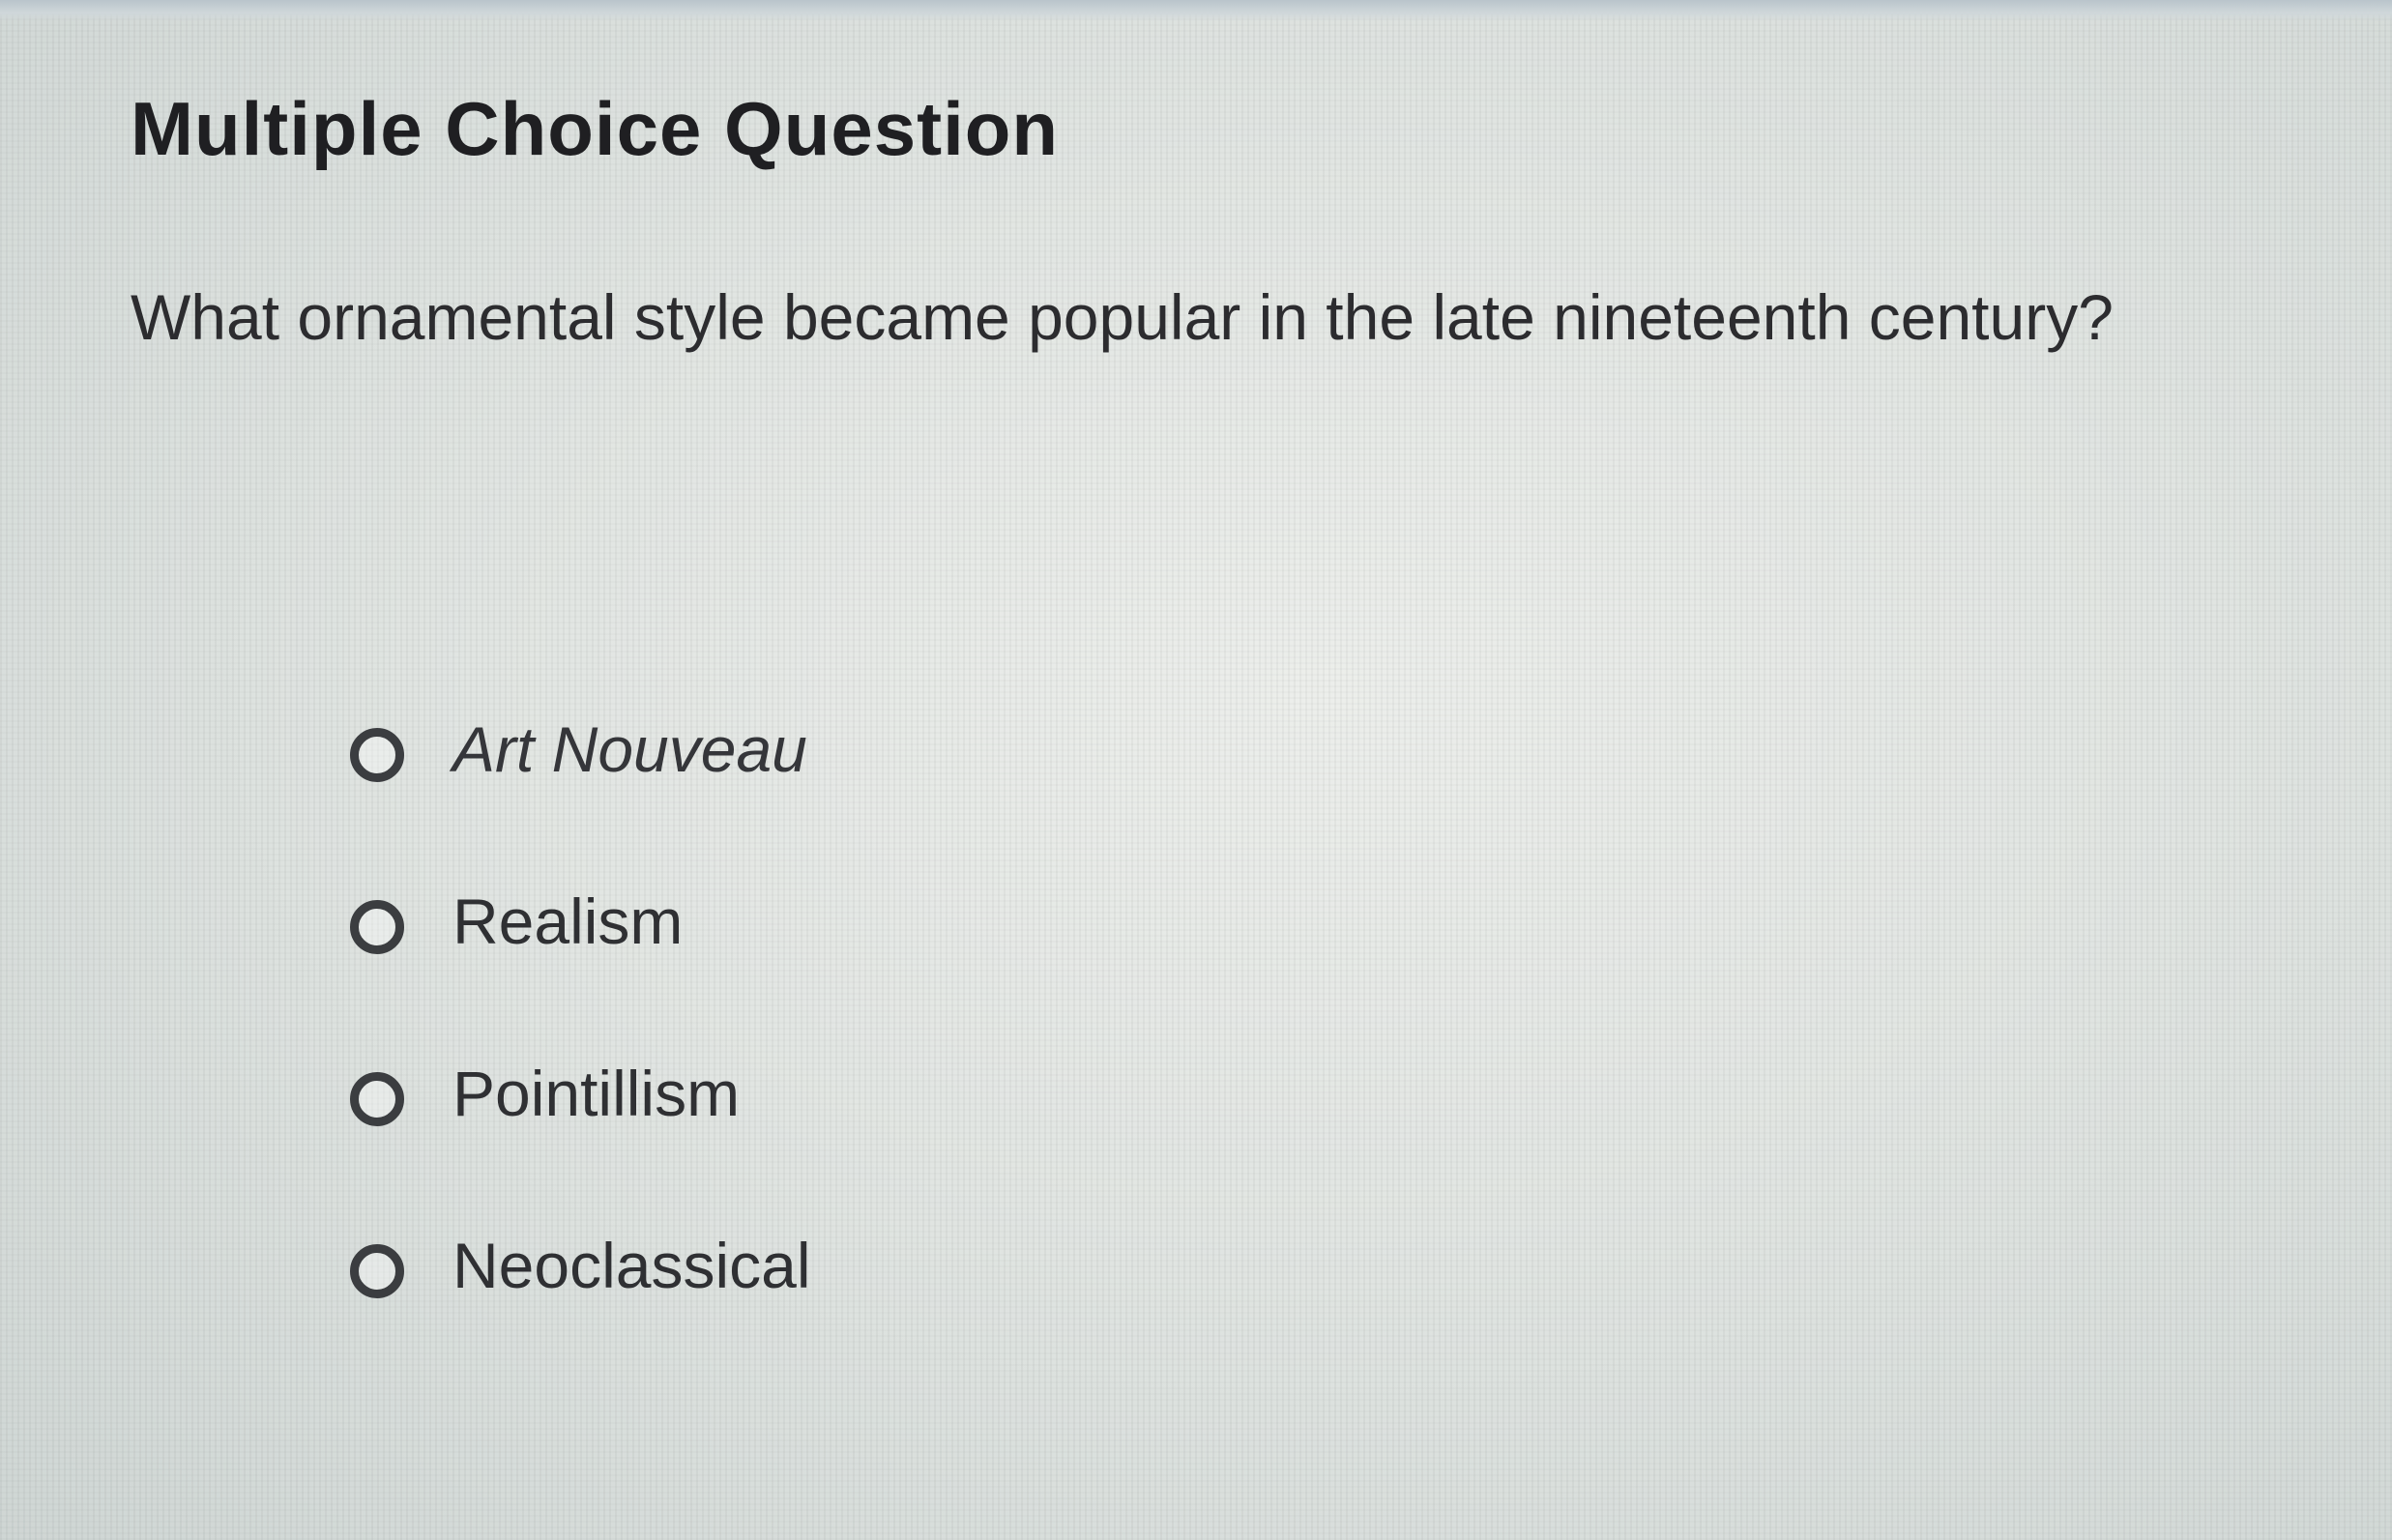 This screenshot has width=2392, height=1540. Describe the element at coordinates (596, 1093) in the screenshot. I see `choice-label: Pointillism` at that location.